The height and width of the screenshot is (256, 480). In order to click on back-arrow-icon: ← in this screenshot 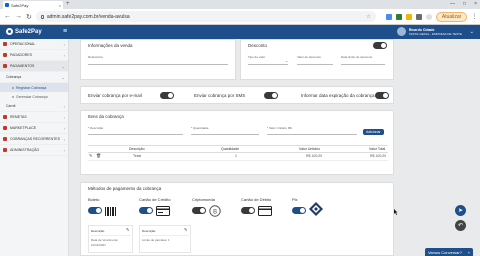, I will do `click(7, 16)`.